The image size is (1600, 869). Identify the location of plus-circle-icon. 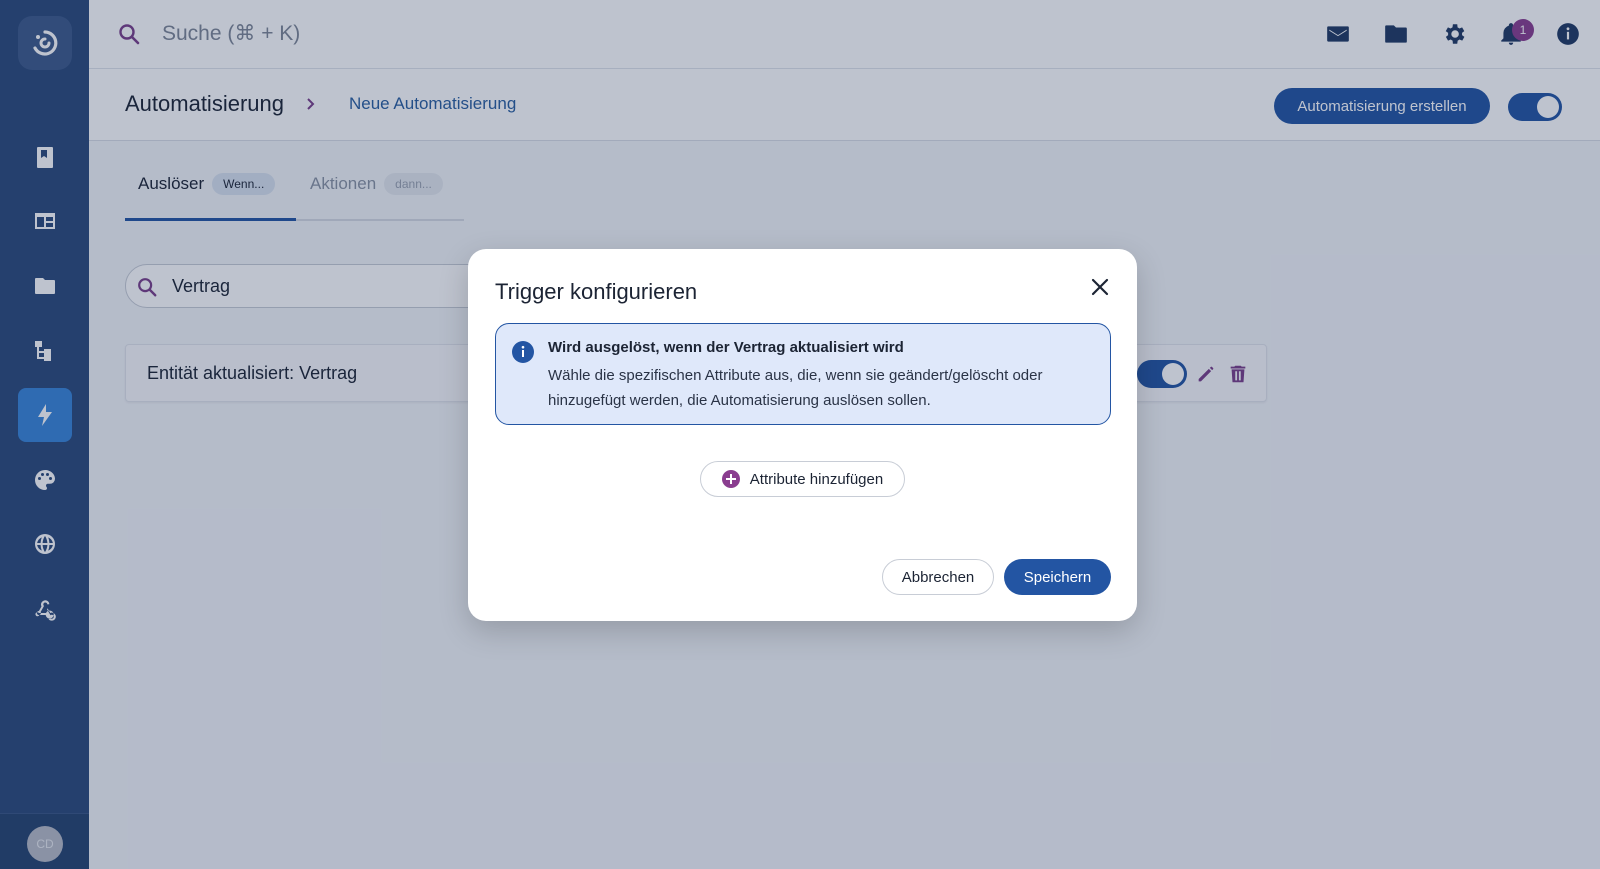
(730, 479).